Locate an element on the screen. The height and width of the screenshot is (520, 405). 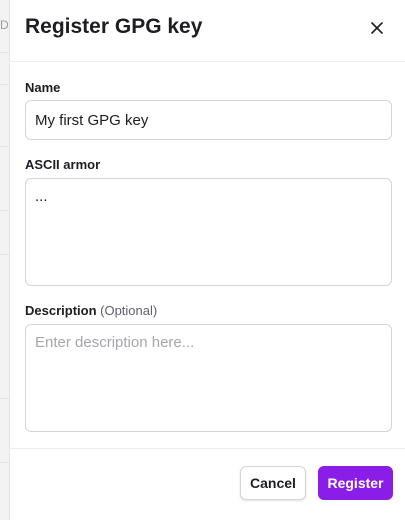
close-icon is located at coordinates (377, 28).